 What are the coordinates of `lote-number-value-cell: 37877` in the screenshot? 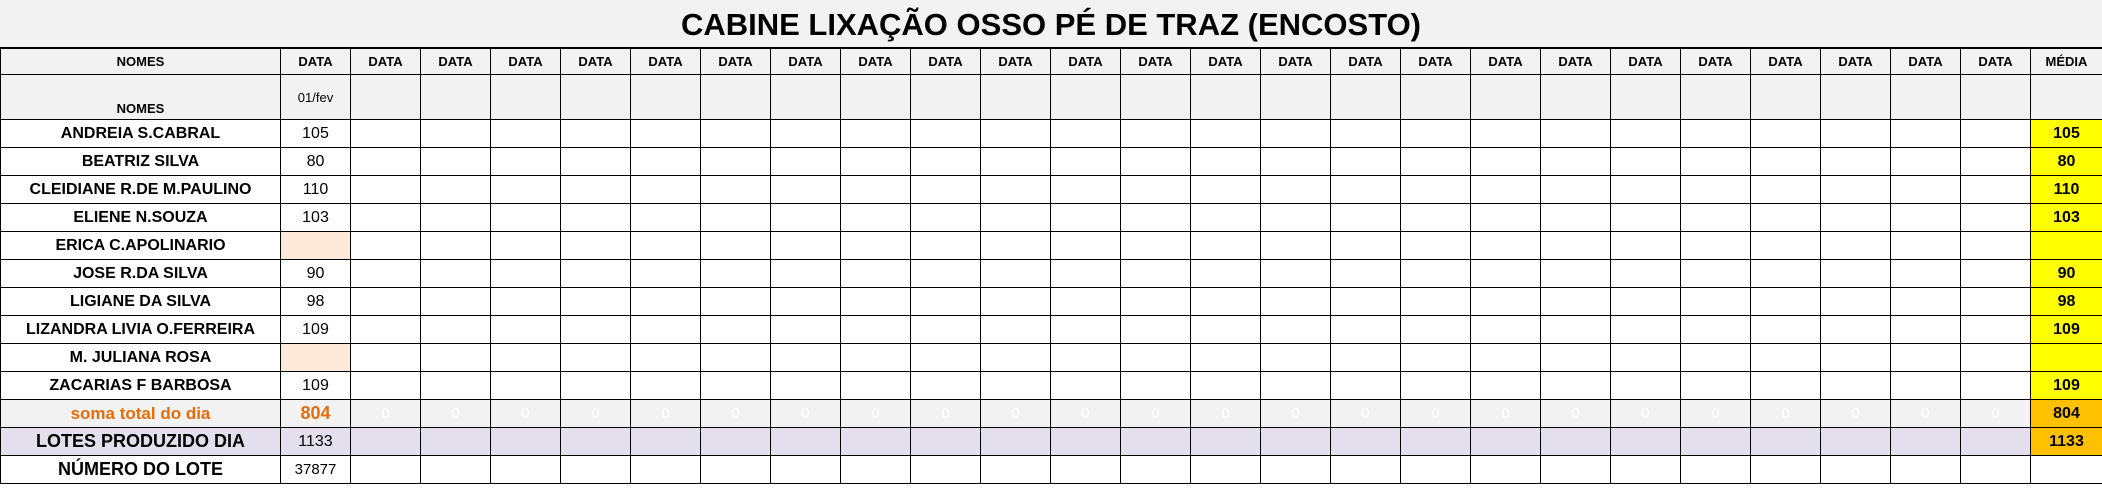 It's located at (315, 469).